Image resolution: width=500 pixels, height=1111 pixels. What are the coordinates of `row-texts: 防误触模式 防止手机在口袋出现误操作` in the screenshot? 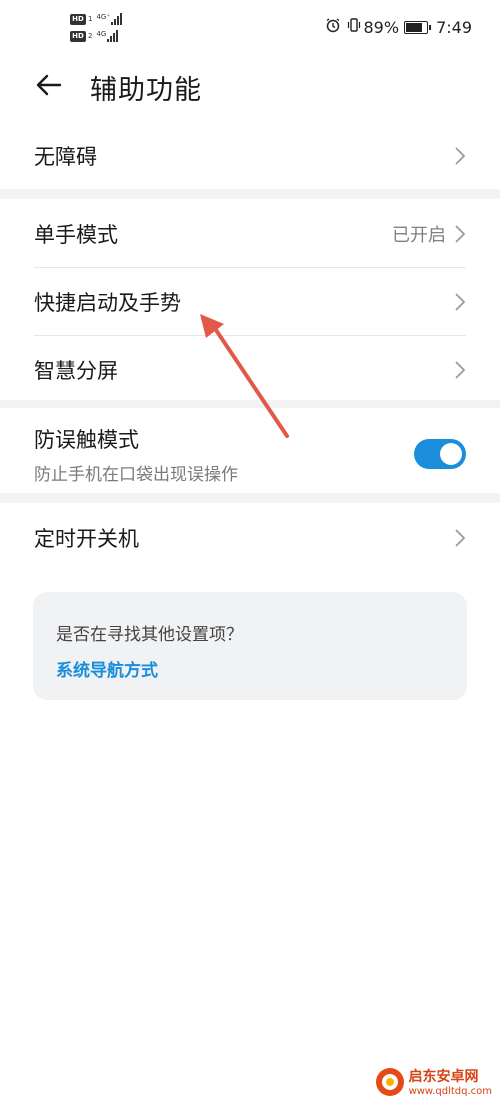 It's located at (136, 454).